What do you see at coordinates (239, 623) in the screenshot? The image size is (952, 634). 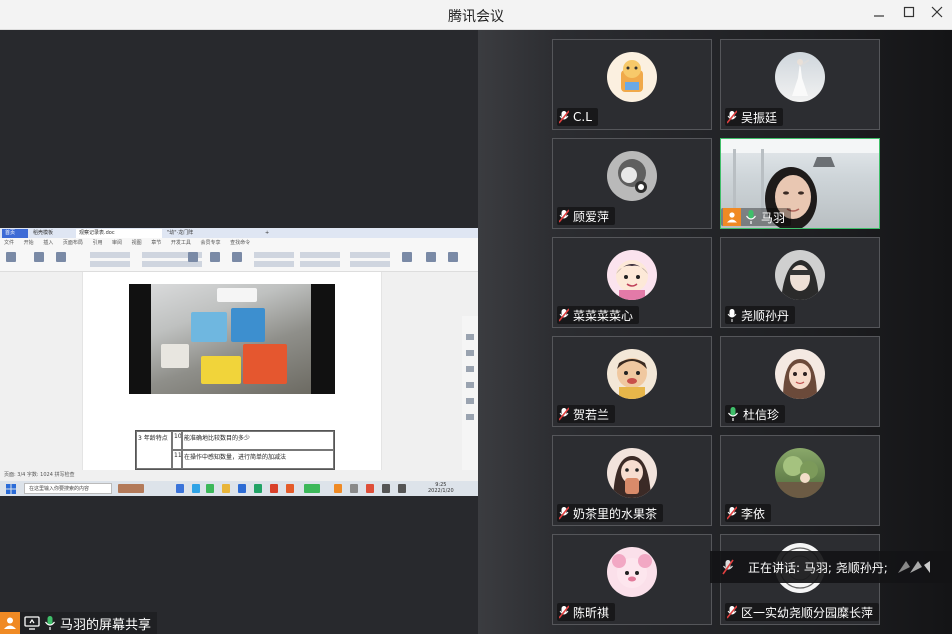 I see `share-status-bar: 马羽的屏幕共享` at bounding box center [239, 623].